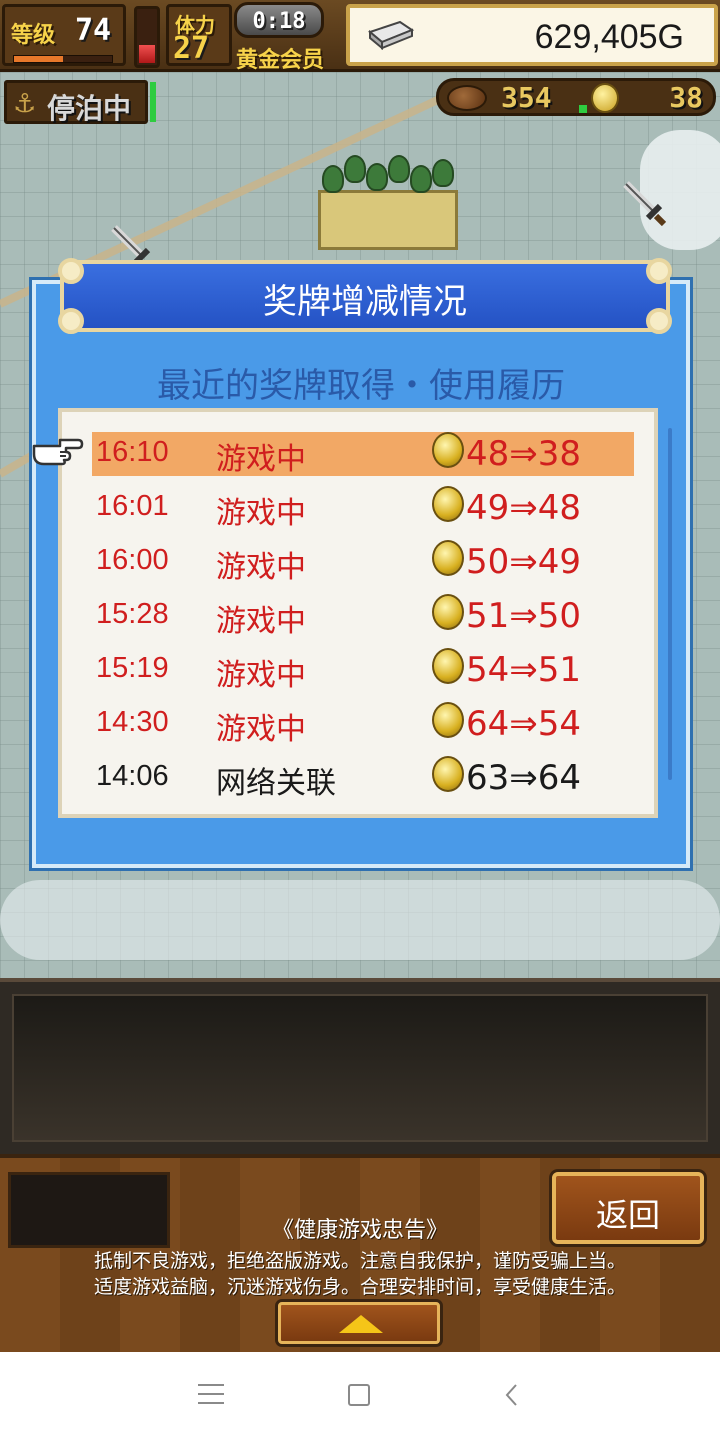 The width and height of the screenshot is (720, 1440). I want to click on level-display: 等级 74, so click(64, 35).